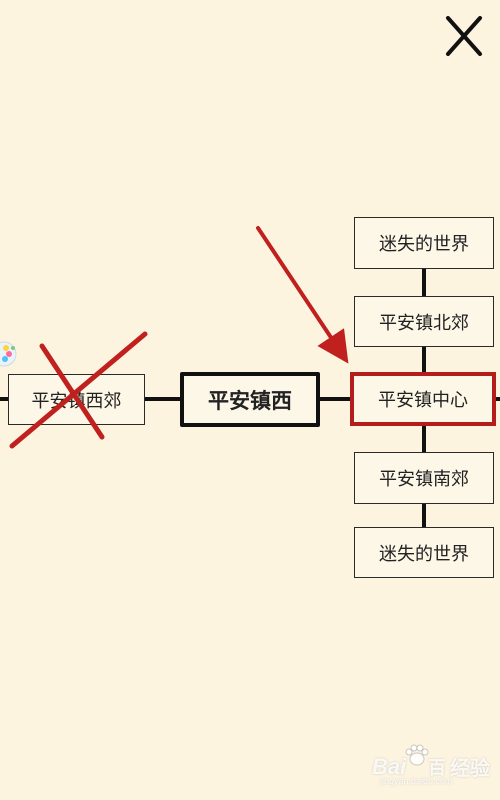 This screenshot has height=800, width=500. I want to click on close-icon, so click(463, 35).